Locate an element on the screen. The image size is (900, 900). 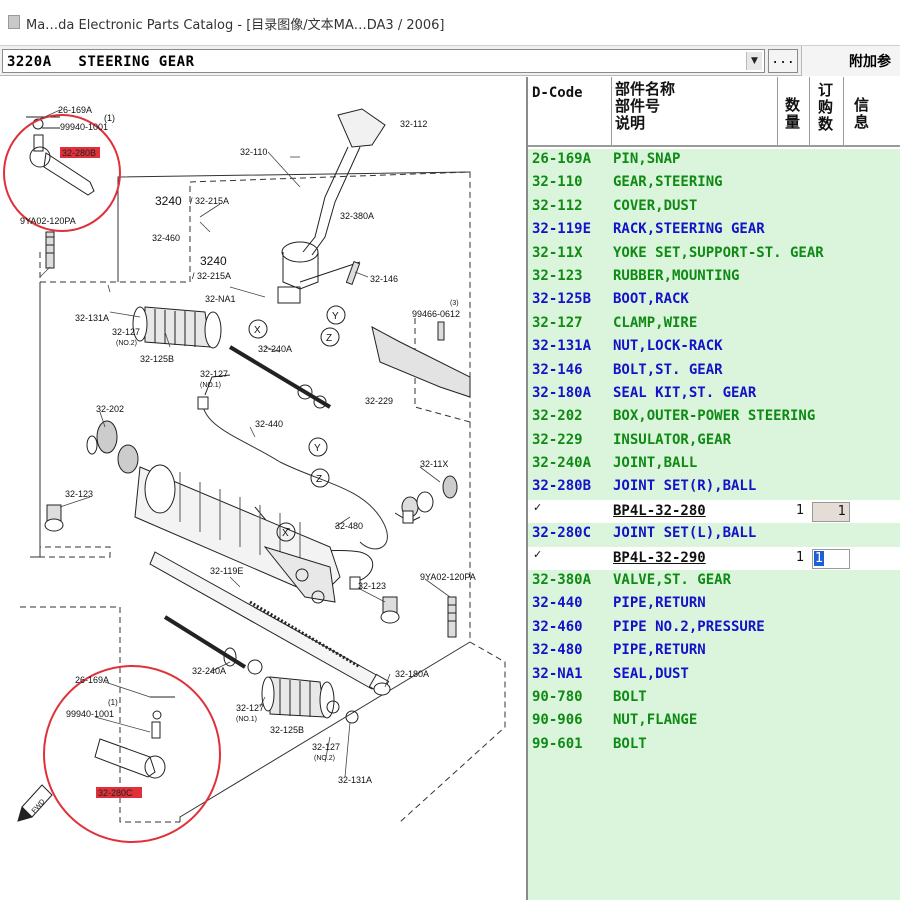
marker-x-2: X is located at coordinates (285, 533).